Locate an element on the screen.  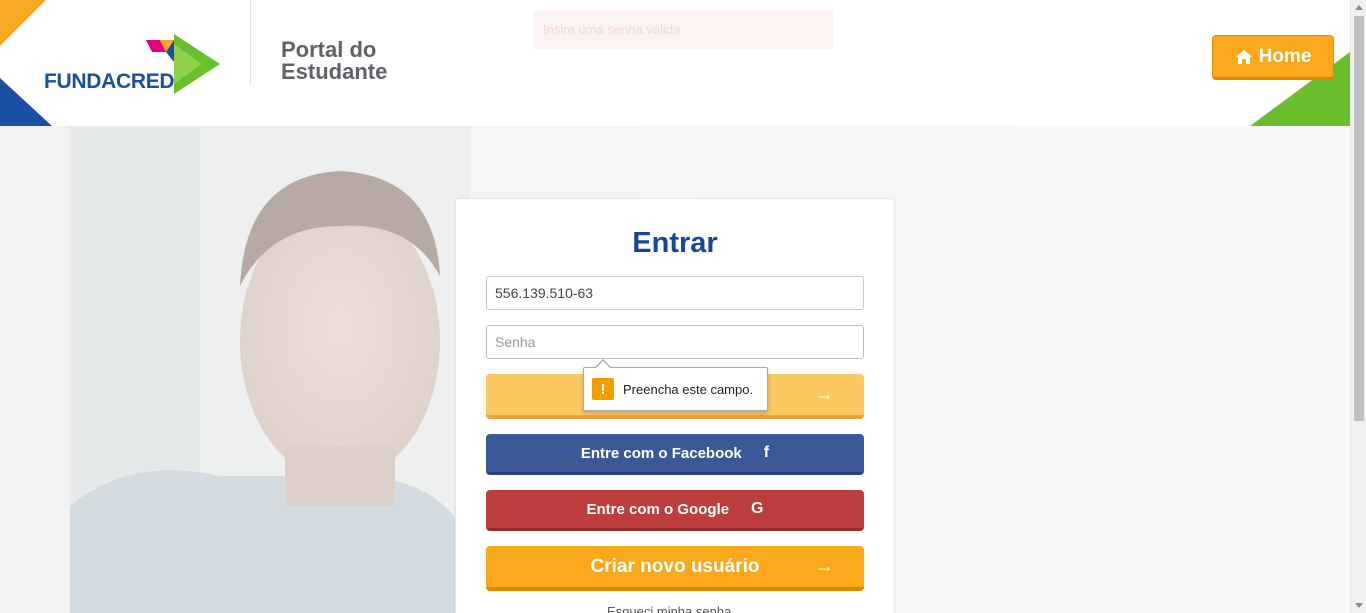
google-login-label: Entre com o Google is located at coordinates (658, 509).